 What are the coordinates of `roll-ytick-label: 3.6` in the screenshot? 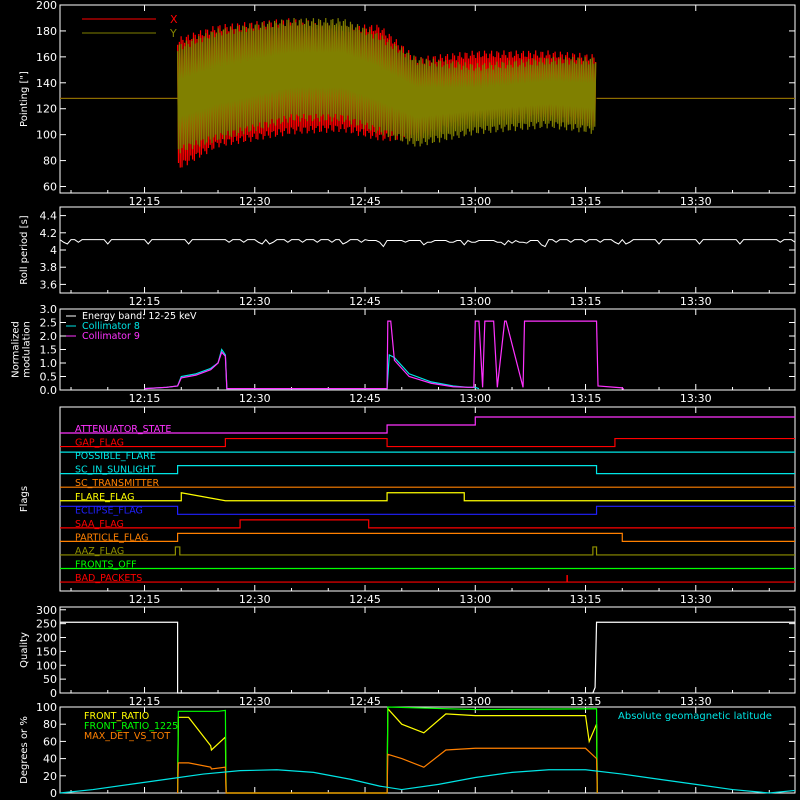 It's located at (49, 284).